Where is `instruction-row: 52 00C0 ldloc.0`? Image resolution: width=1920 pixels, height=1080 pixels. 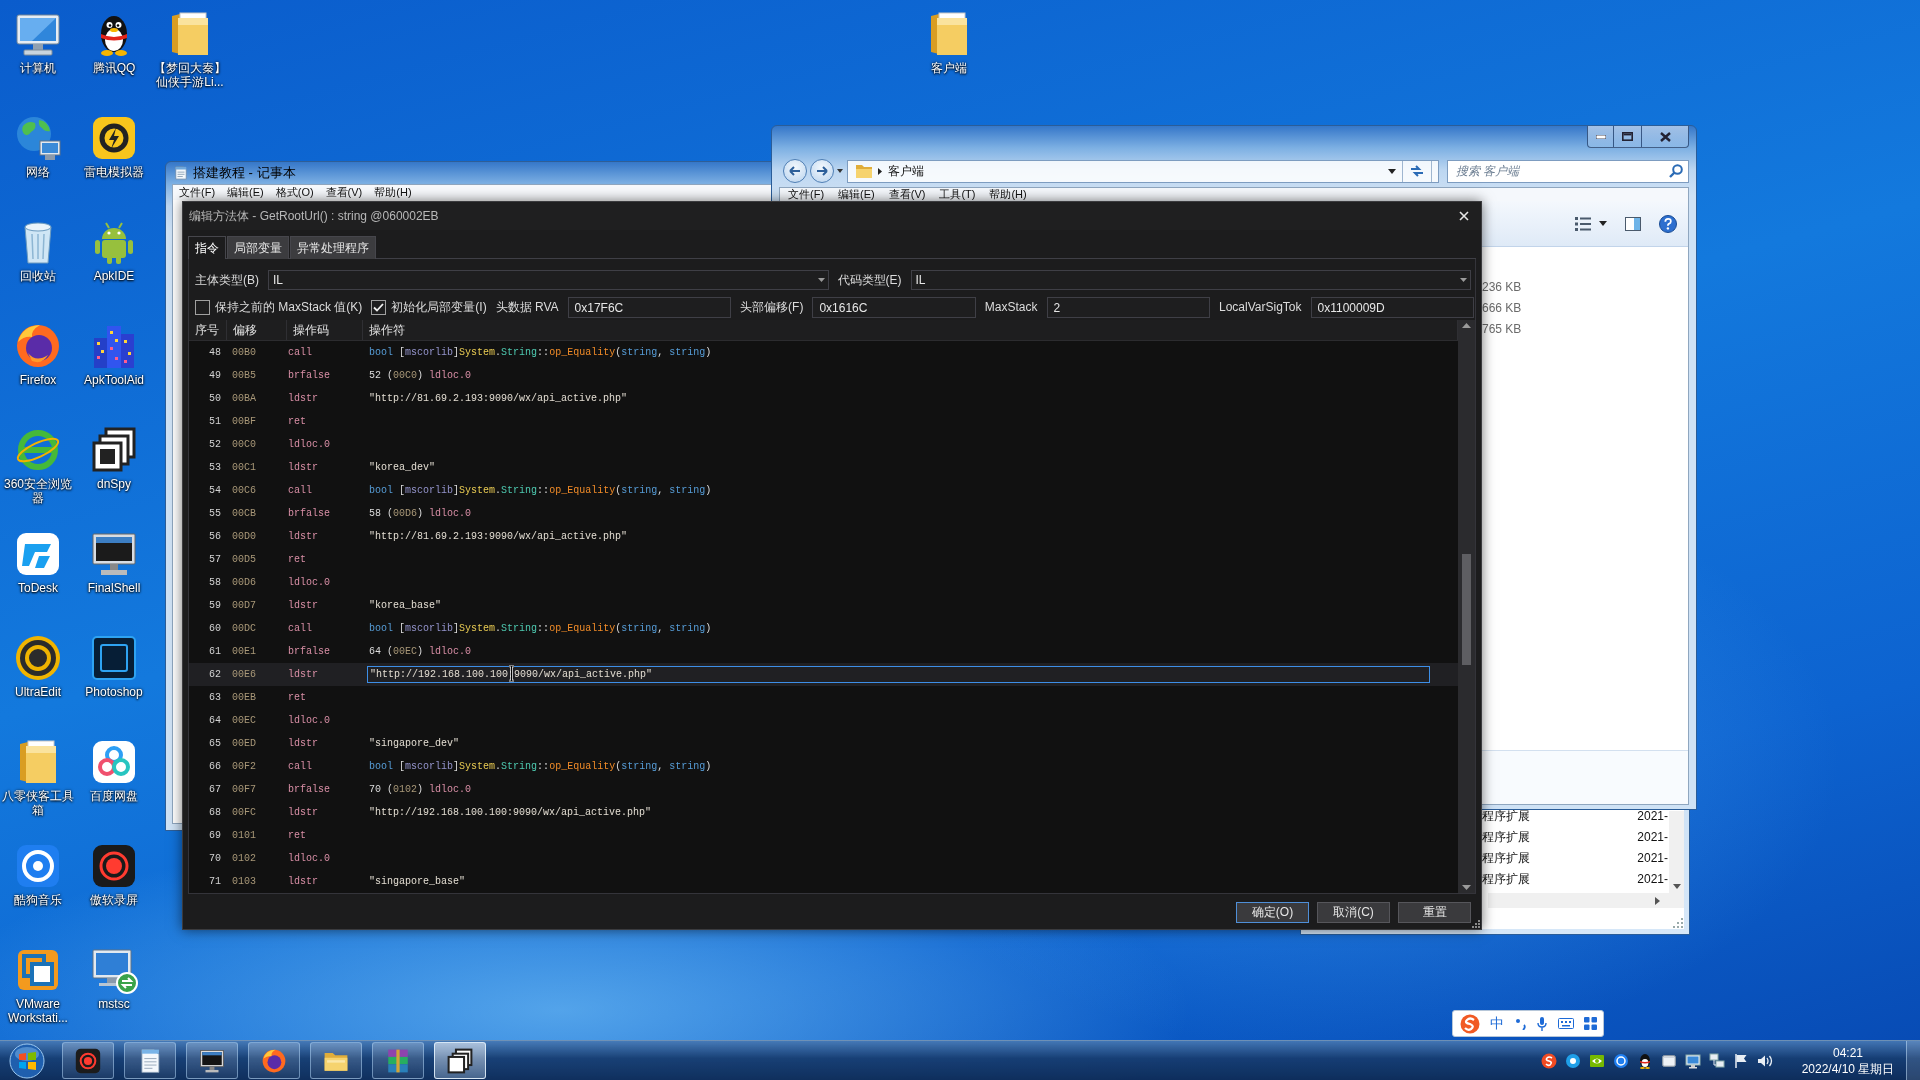 instruction-row: 52 00C0 ldloc.0 is located at coordinates (823, 444).